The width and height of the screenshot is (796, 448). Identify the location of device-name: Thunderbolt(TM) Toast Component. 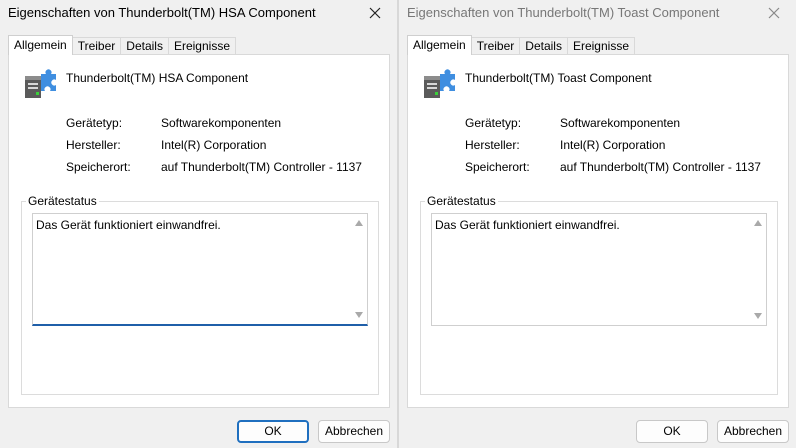
(558, 78).